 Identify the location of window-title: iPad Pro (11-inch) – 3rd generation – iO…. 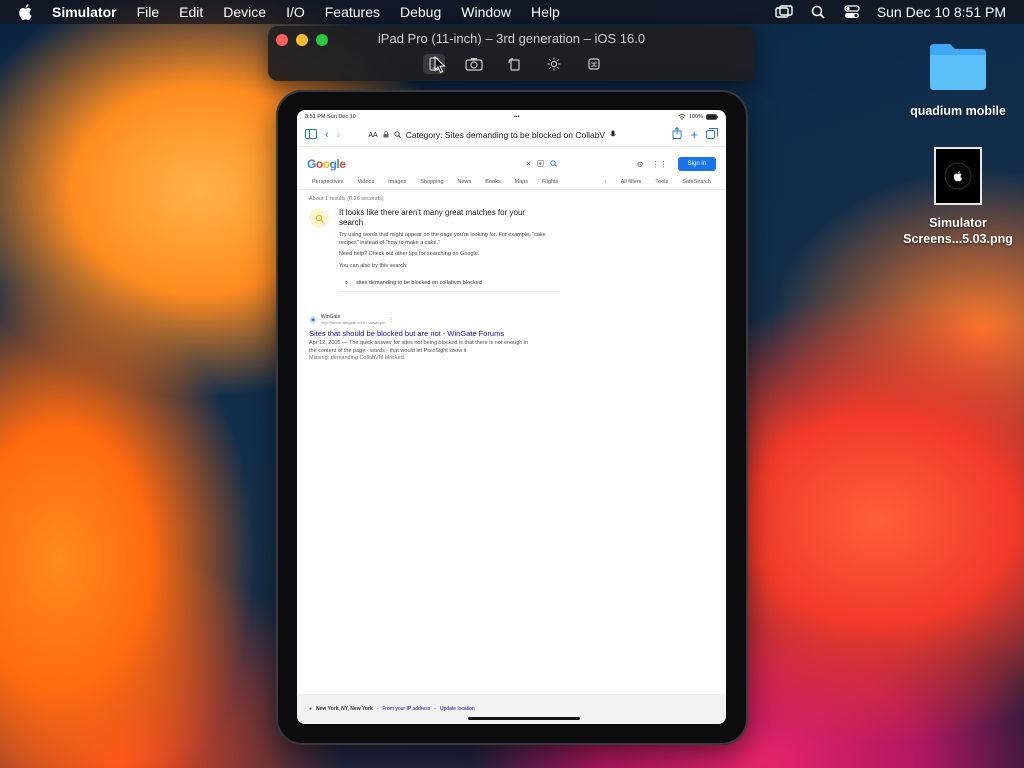
(511, 38).